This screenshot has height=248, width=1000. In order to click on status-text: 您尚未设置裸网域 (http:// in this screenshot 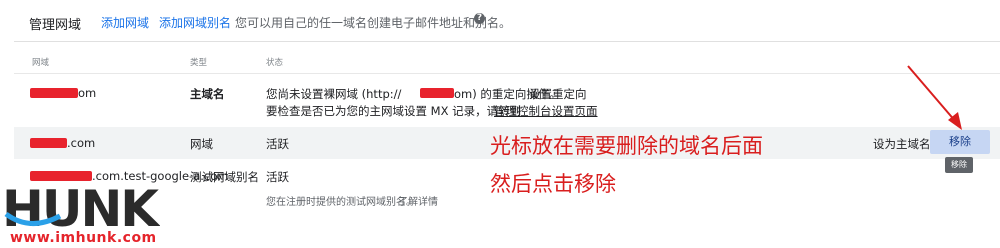, I will do `click(334, 94)`.